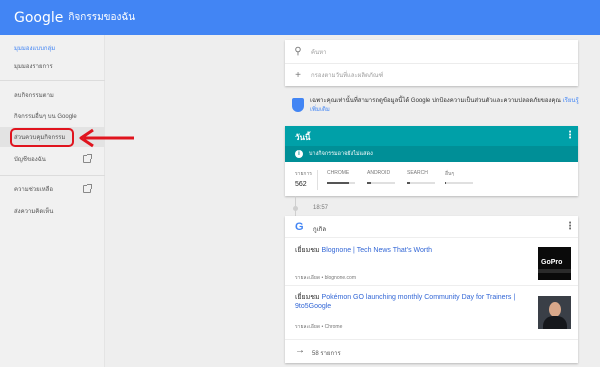 The height and width of the screenshot is (367, 600). What do you see at coordinates (52, 48) in the screenshot?
I see `sidebar-item-bundle-view: มุมมองแบบกลุ่ม` at bounding box center [52, 48].